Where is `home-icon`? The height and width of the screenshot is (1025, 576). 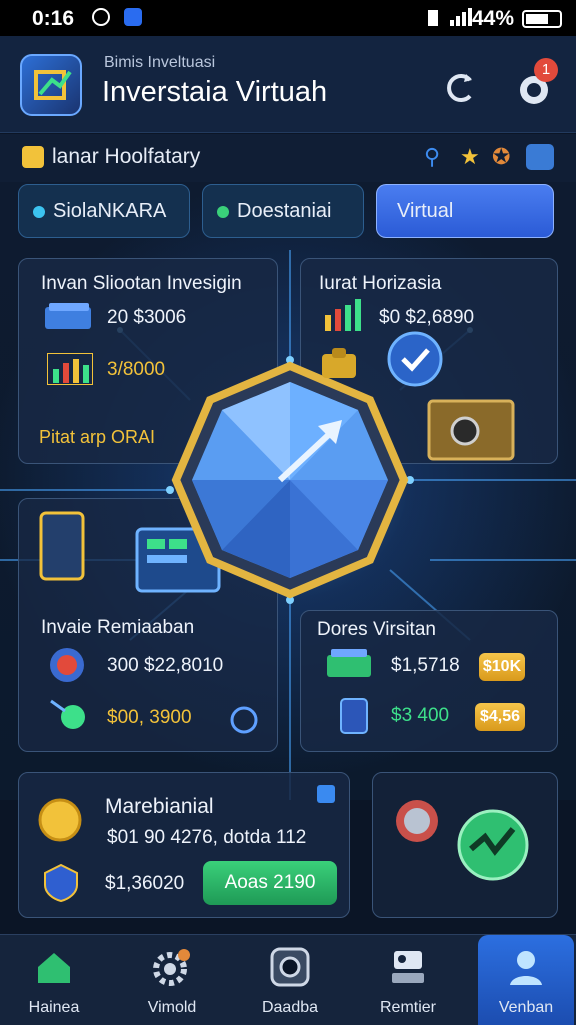
home-icon is located at coordinates (54, 968).